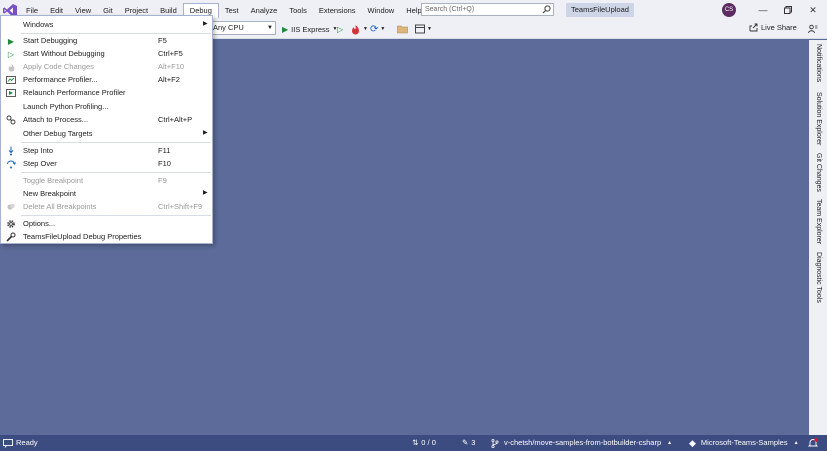 The height and width of the screenshot is (451, 827). I want to click on live-share-label: Live Share, so click(779, 27).